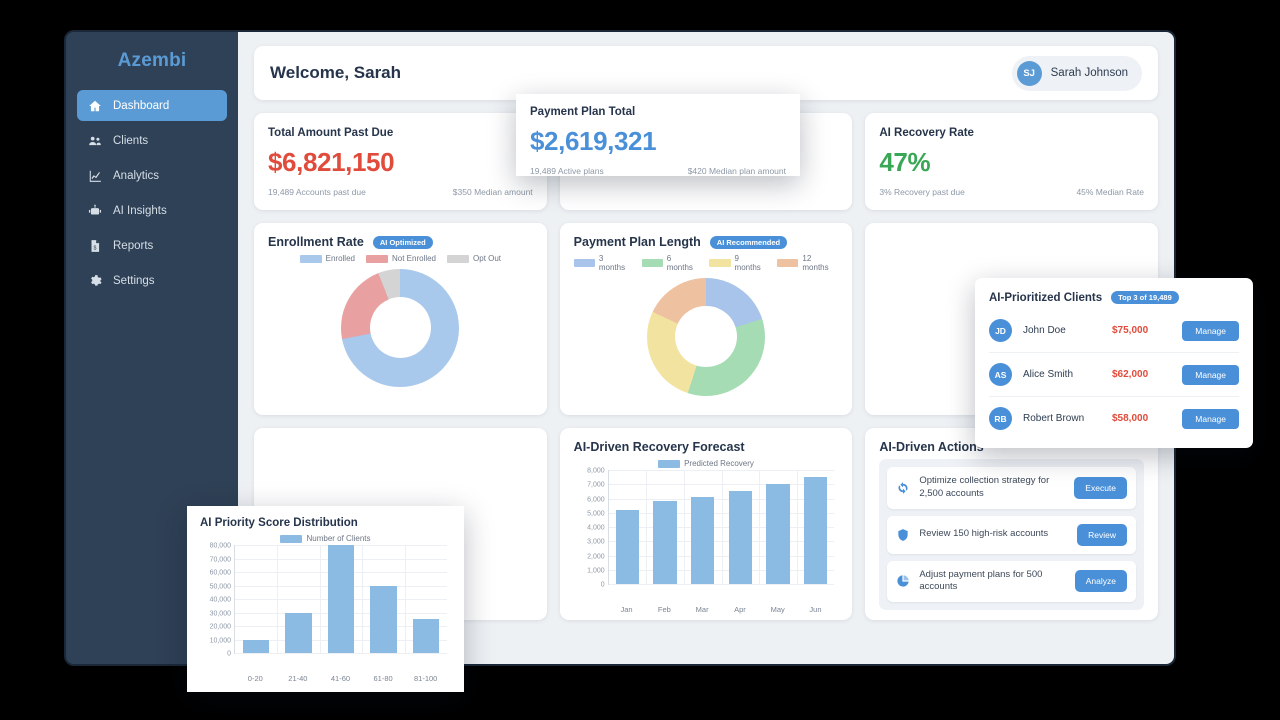  I want to click on list-item: JD John Doe $75,000 Manage, so click(1114, 331).